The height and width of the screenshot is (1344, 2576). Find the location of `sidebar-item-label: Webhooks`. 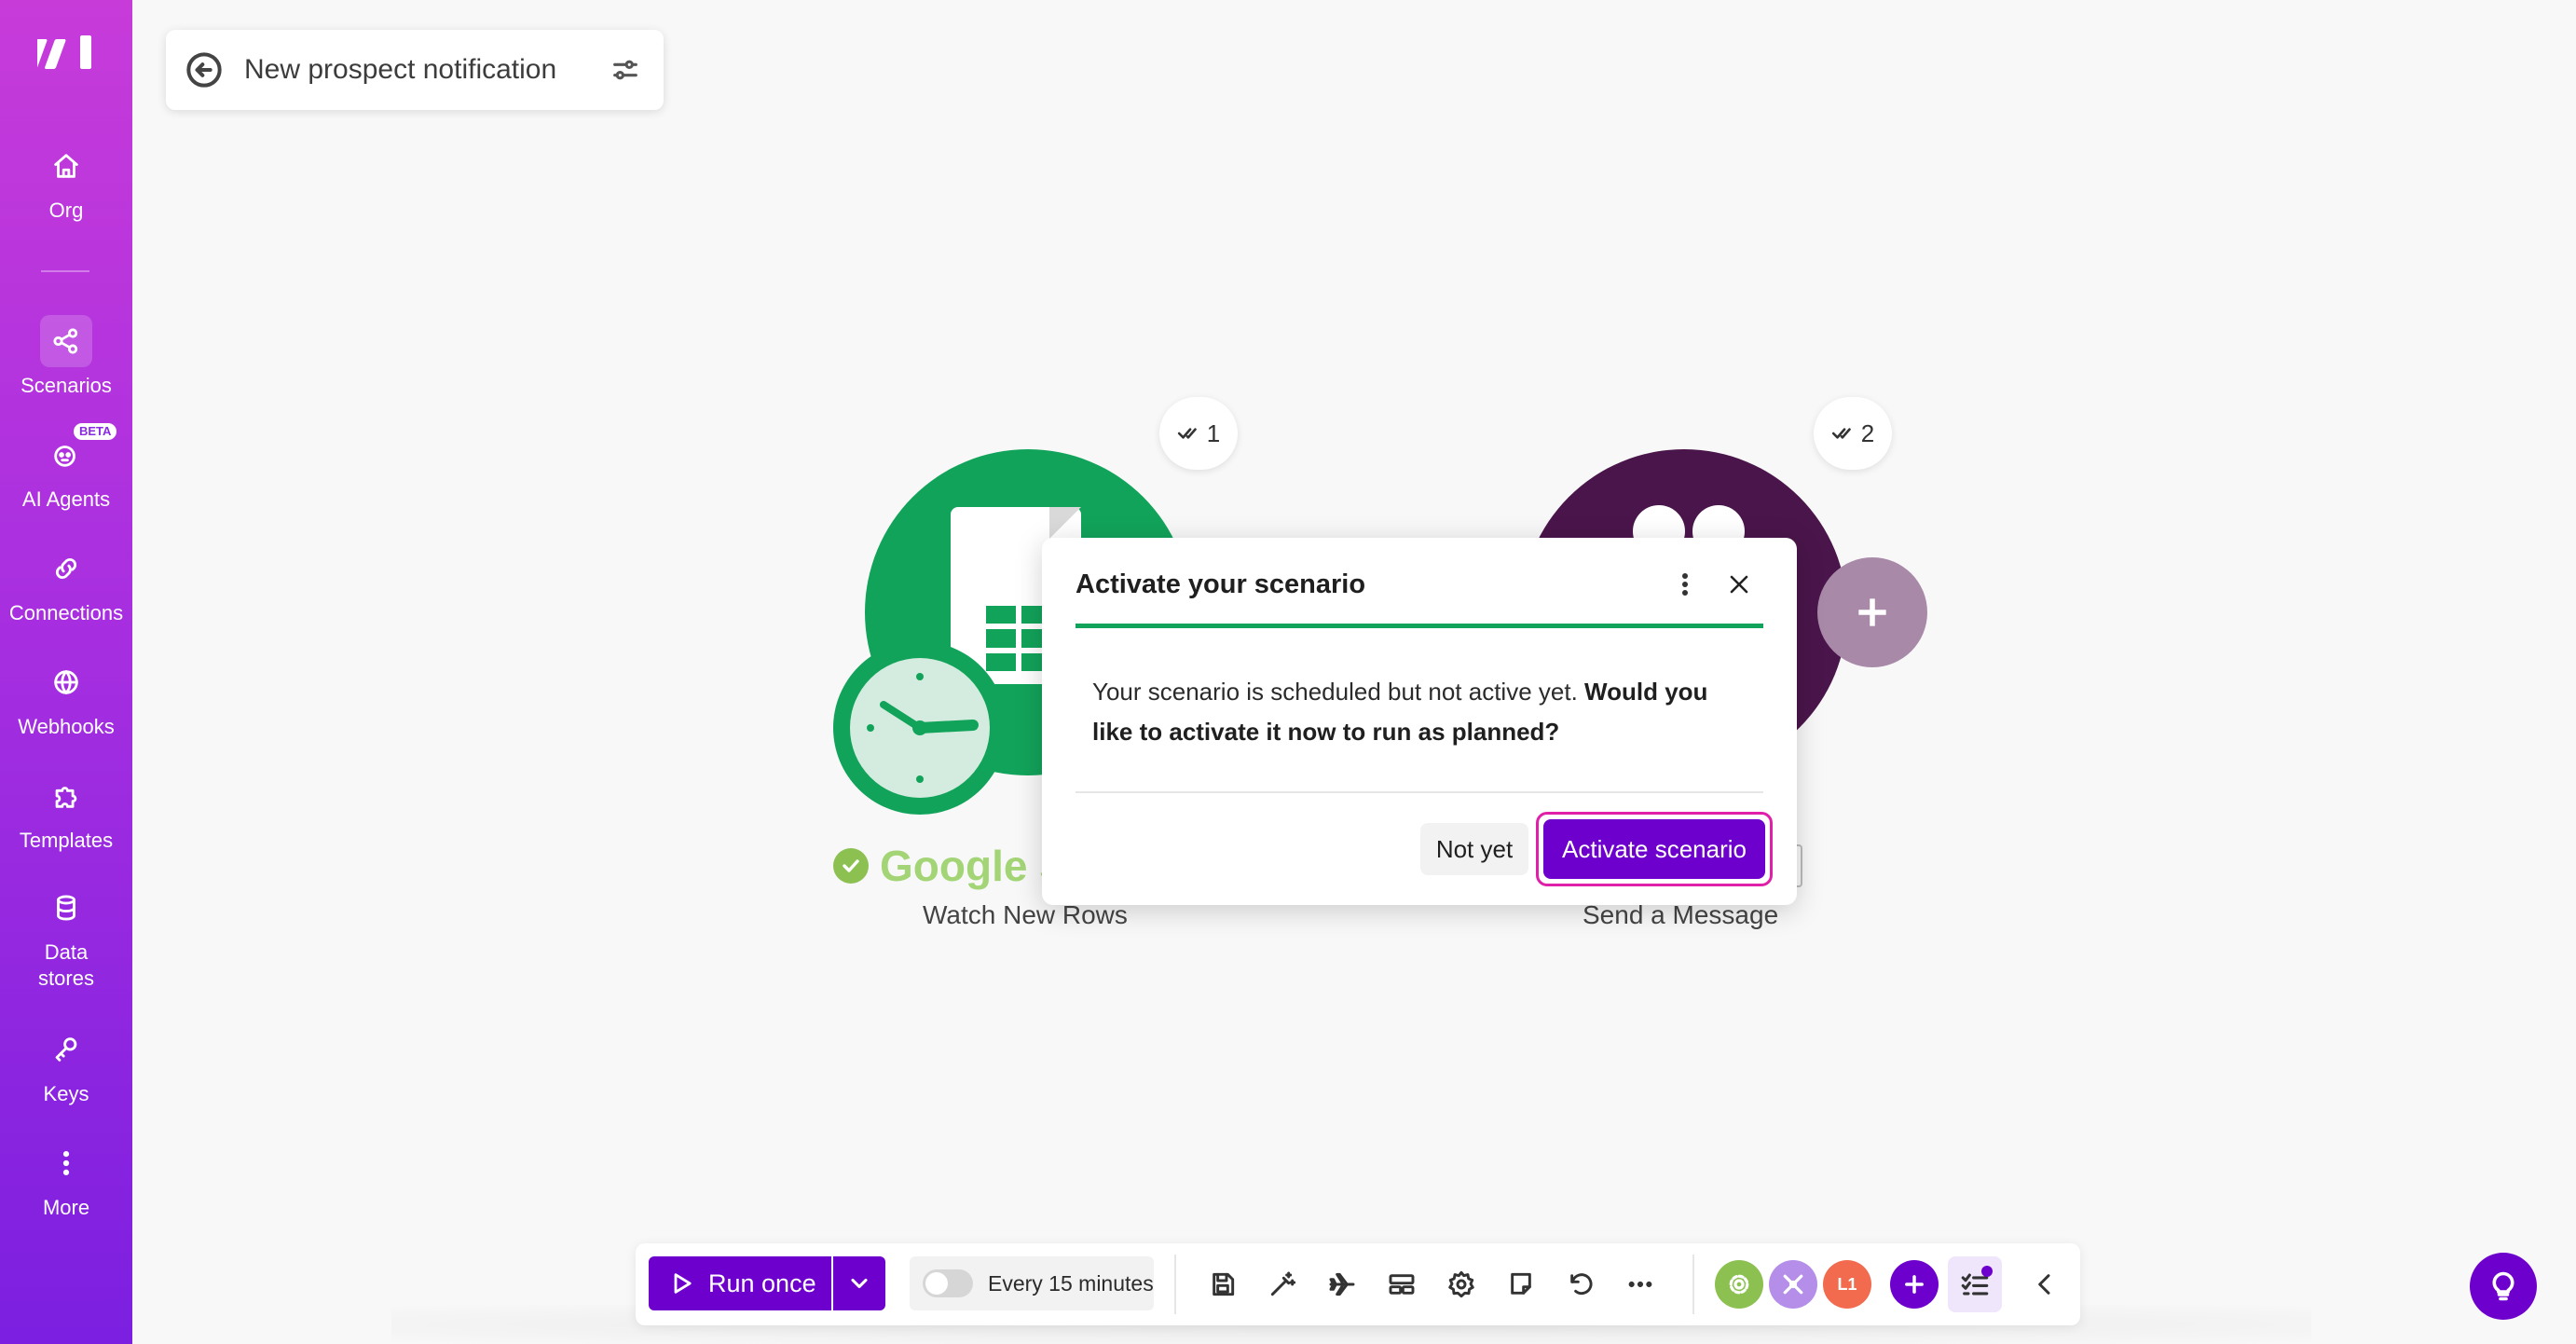

sidebar-item-label: Webhooks is located at coordinates (66, 727).